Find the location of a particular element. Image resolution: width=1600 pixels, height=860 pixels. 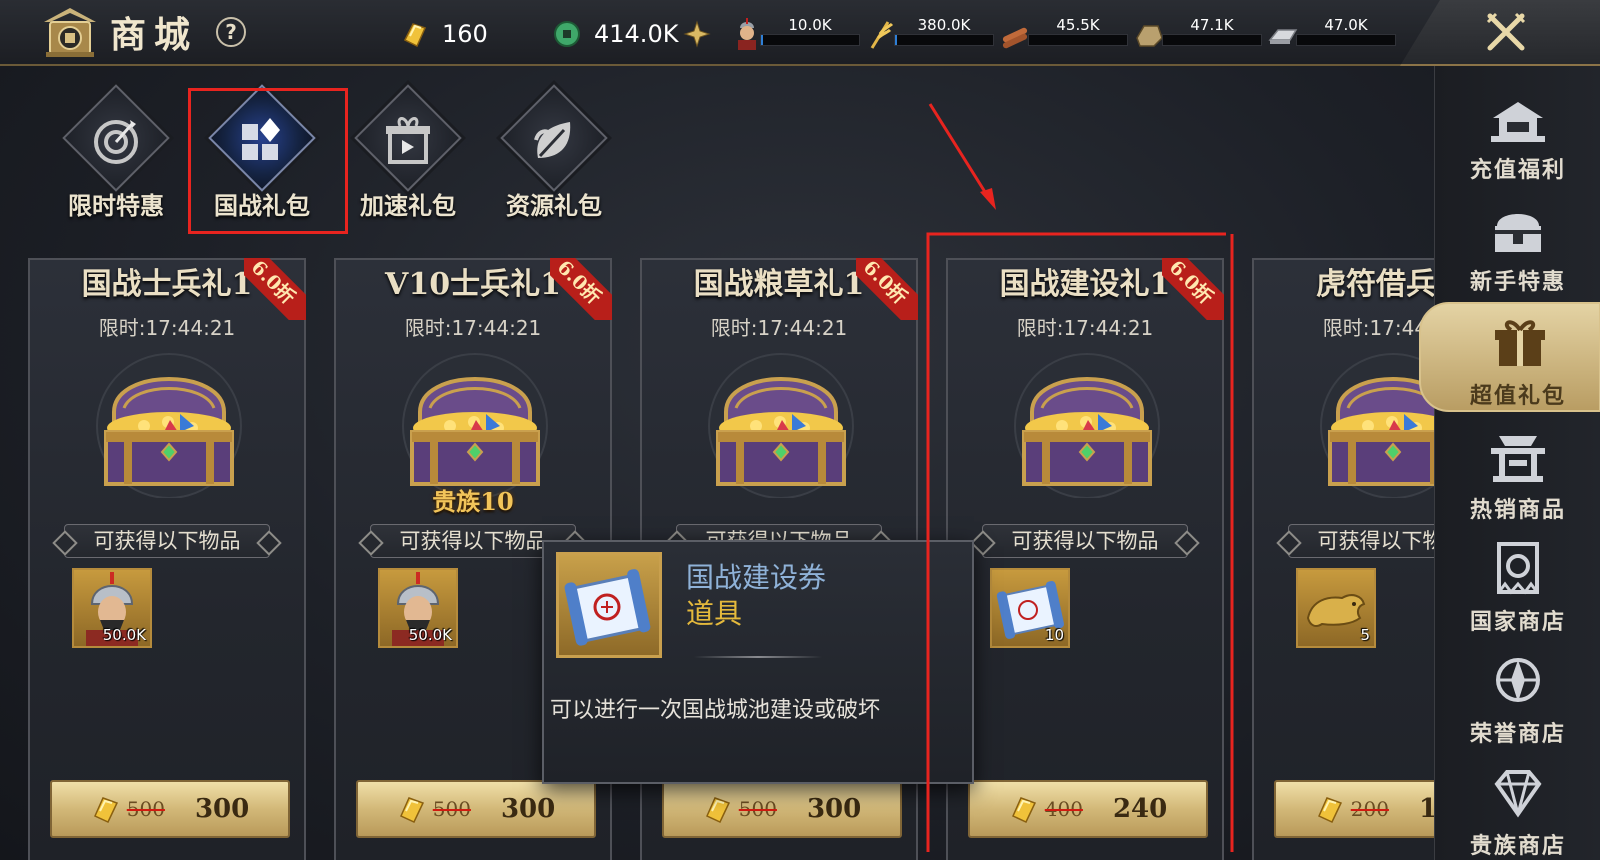

newbie-chest-icon is located at coordinates (1518, 233).